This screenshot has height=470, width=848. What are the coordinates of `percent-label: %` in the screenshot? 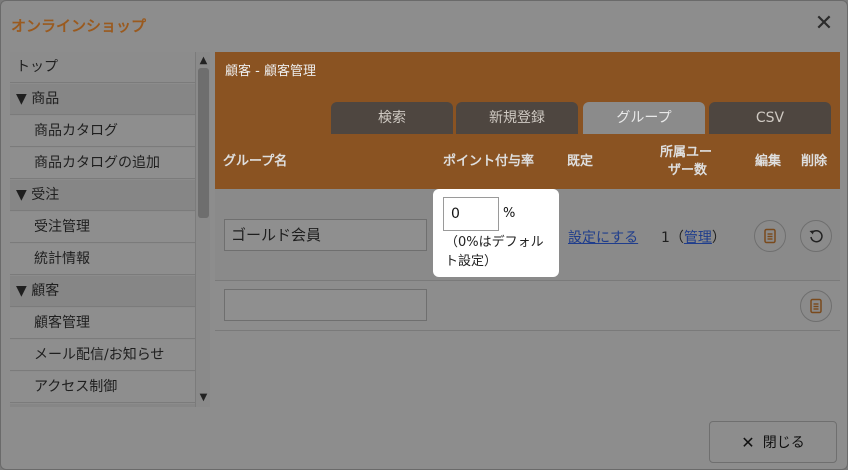 It's located at (509, 213).